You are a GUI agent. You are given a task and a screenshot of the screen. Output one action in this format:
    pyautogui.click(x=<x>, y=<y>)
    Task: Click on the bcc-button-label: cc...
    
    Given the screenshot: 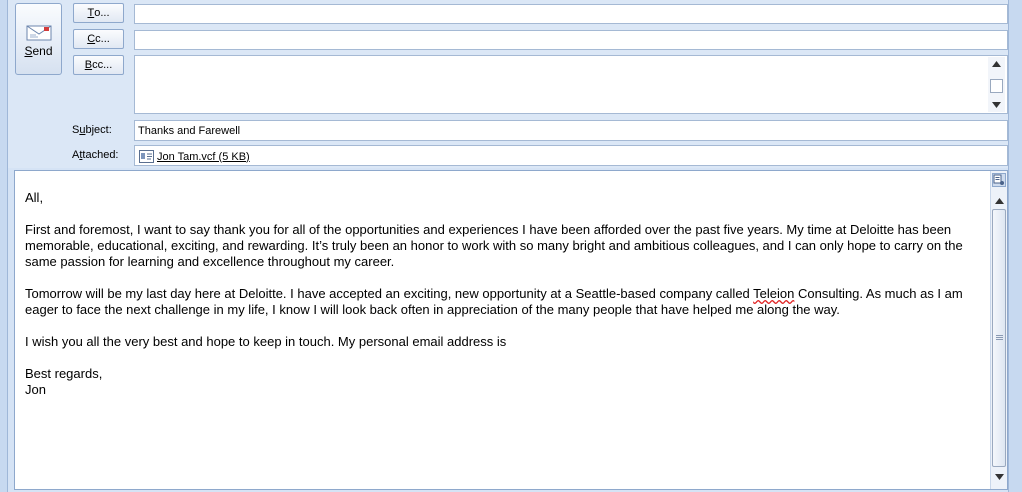 What is the action you would take?
    pyautogui.click(x=102, y=65)
    